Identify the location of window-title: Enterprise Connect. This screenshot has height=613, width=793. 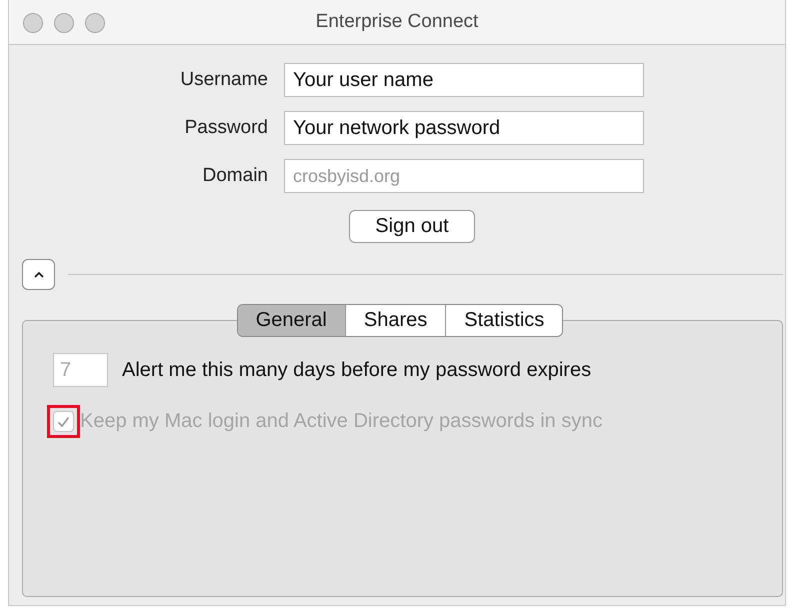
(397, 22).